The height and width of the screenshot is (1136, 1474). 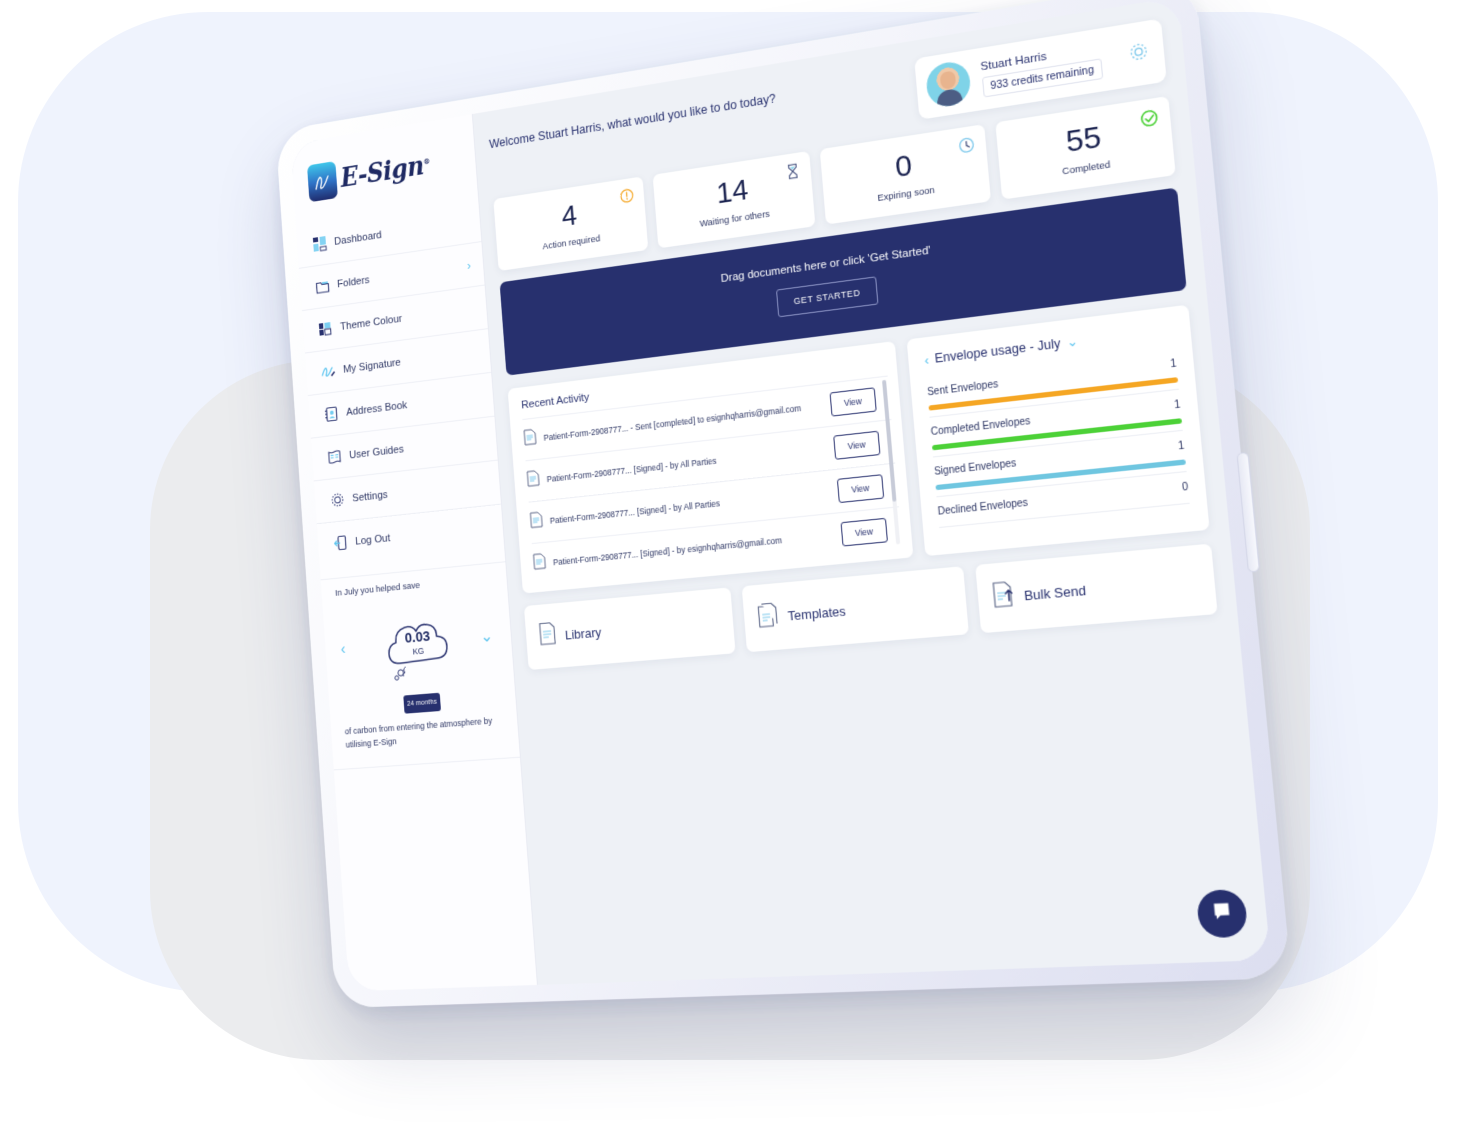 I want to click on carbon-cloud: 0.03 KG, so click(x=418, y=642).